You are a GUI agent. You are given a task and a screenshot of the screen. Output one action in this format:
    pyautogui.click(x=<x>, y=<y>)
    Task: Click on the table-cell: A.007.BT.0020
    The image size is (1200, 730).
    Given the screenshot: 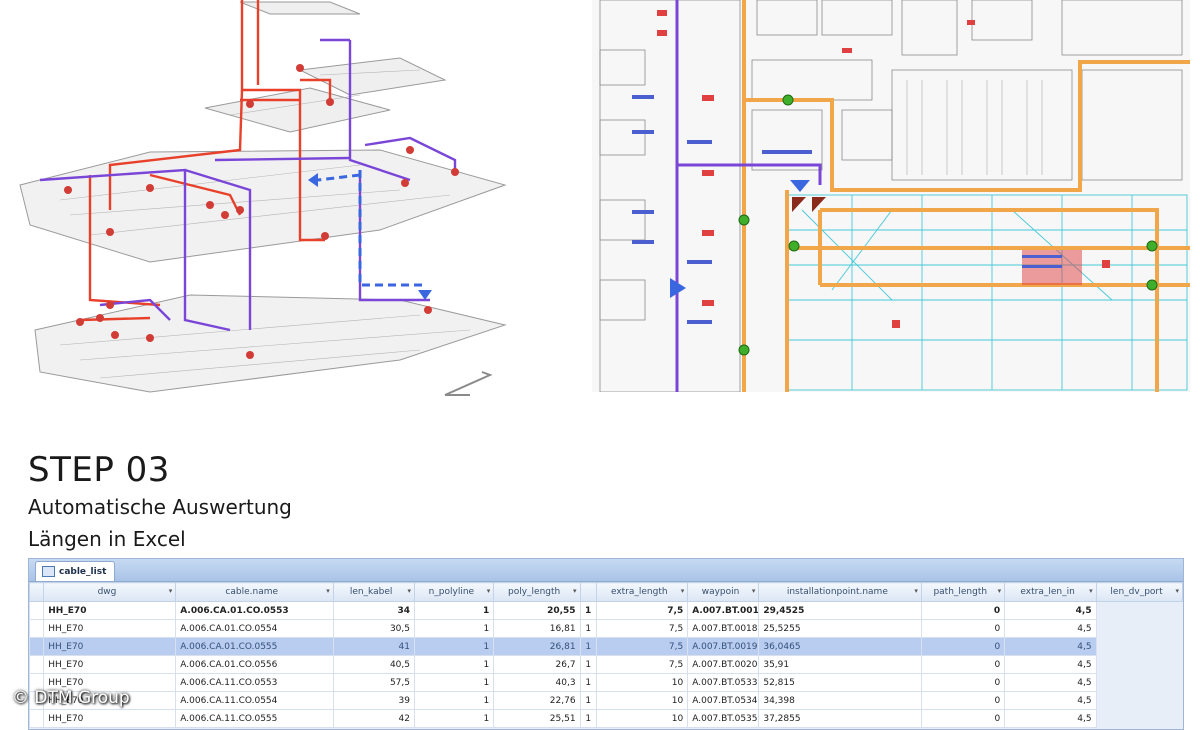 What is the action you would take?
    pyautogui.click(x=723, y=664)
    